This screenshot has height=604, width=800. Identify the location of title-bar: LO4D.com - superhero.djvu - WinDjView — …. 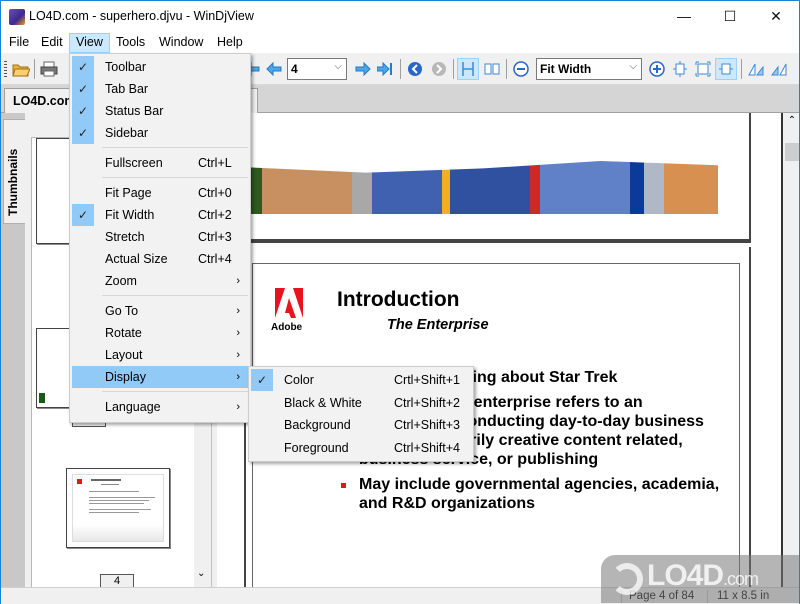
(400, 16).